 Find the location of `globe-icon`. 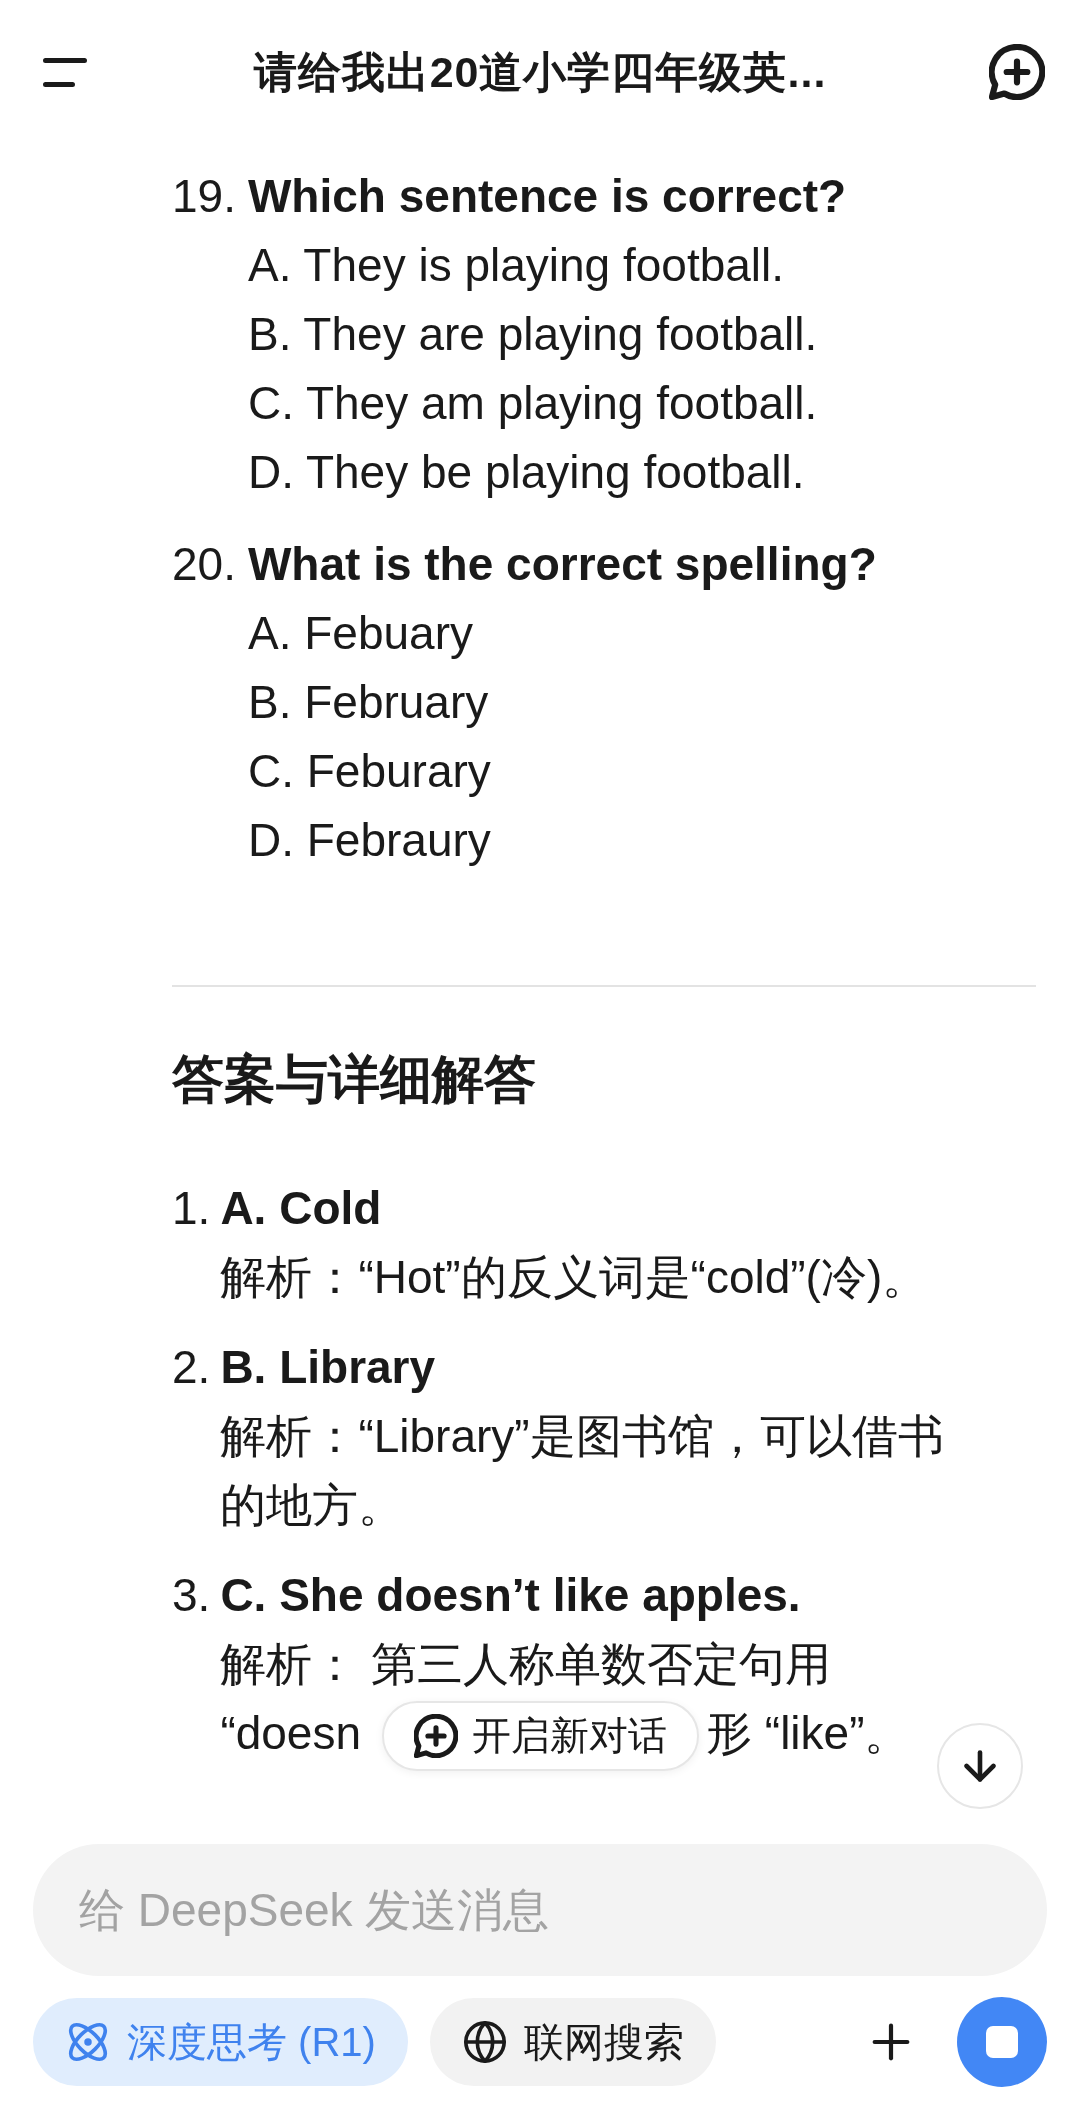

globe-icon is located at coordinates (484, 2042).